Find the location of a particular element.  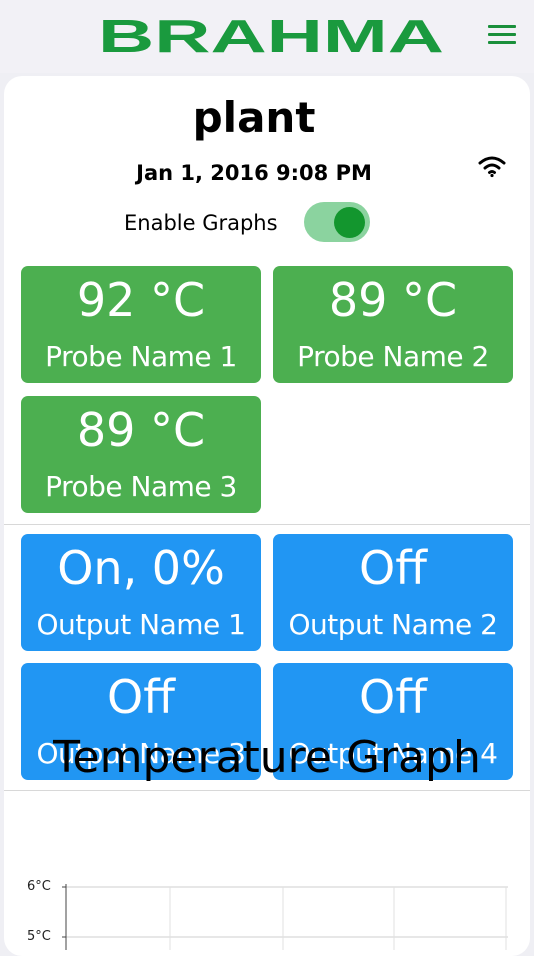

probe-name: Probe Name 2 is located at coordinates (393, 356).